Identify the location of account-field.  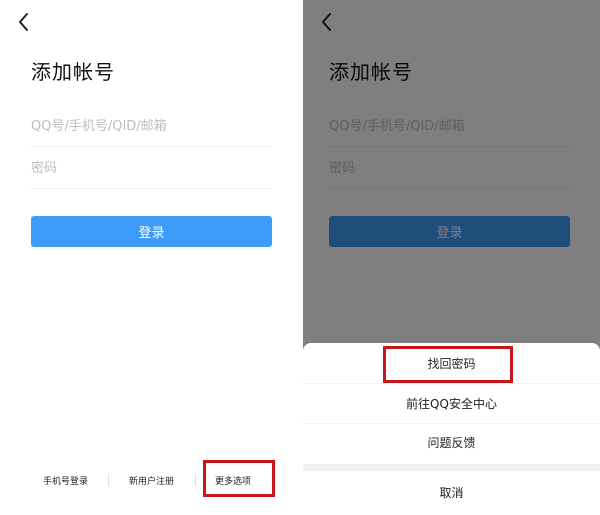
(151, 126).